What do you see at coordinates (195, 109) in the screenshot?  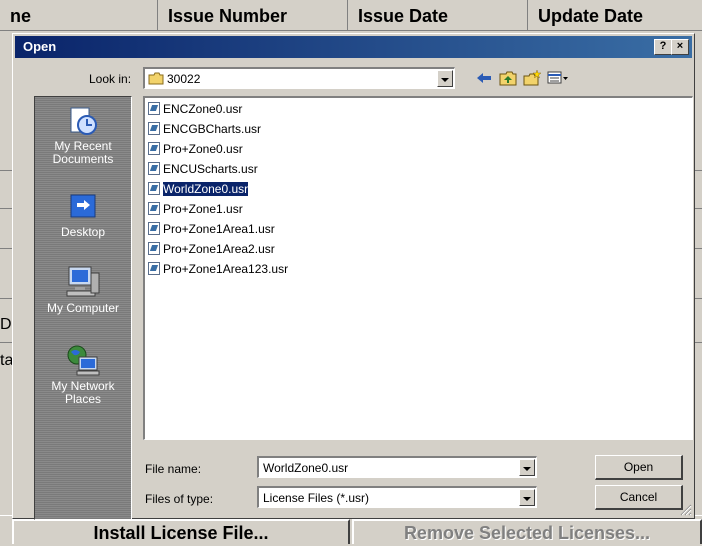 I see `file-item: ENCZone0.usr` at bounding box center [195, 109].